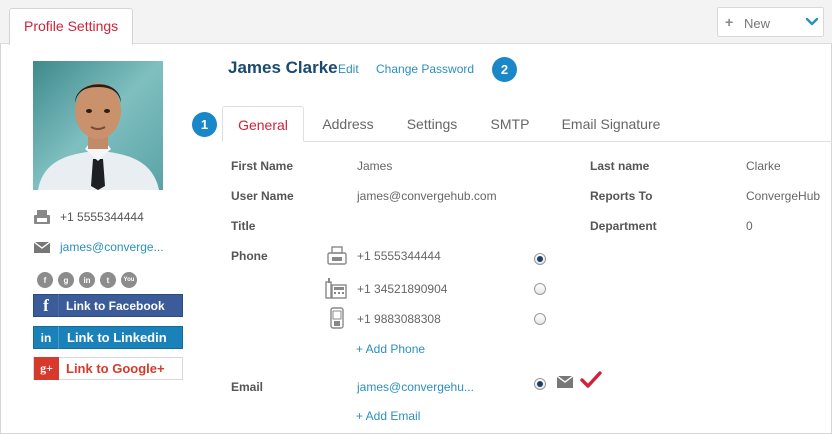 This screenshot has height=434, width=832. What do you see at coordinates (763, 166) in the screenshot?
I see `last-name-value: Clarke` at bounding box center [763, 166].